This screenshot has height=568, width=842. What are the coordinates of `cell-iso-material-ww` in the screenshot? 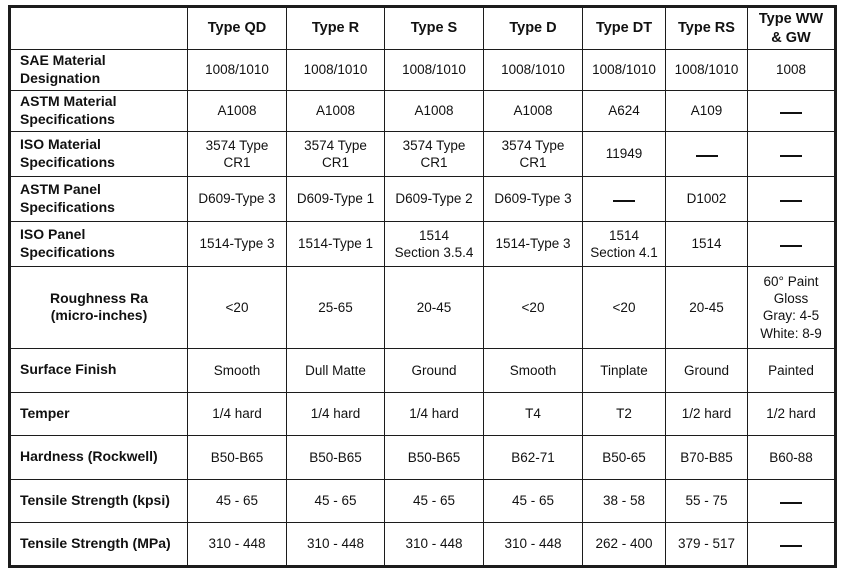 It's located at (791, 153).